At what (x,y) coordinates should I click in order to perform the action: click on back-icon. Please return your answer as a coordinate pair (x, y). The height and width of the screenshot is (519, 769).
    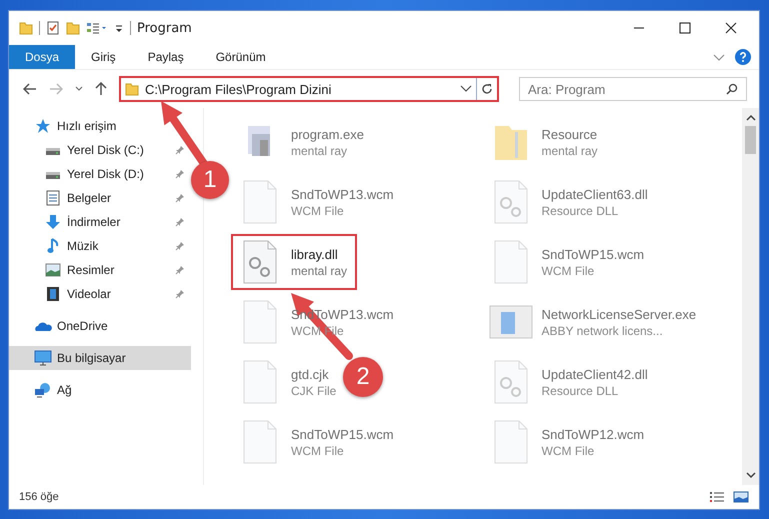
    Looking at the image, I should click on (30, 89).